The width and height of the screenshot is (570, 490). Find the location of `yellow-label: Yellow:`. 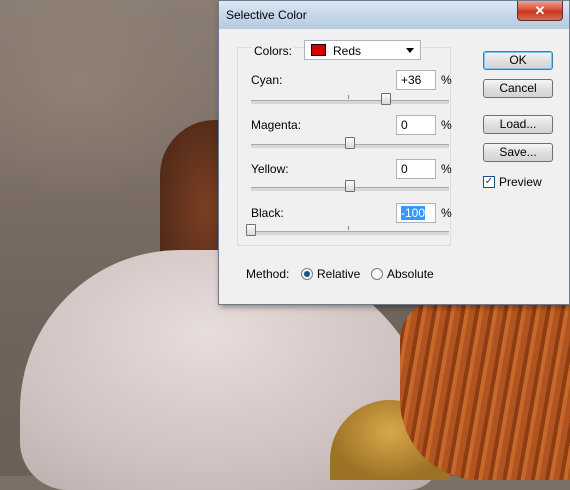

yellow-label: Yellow: is located at coordinates (270, 169).